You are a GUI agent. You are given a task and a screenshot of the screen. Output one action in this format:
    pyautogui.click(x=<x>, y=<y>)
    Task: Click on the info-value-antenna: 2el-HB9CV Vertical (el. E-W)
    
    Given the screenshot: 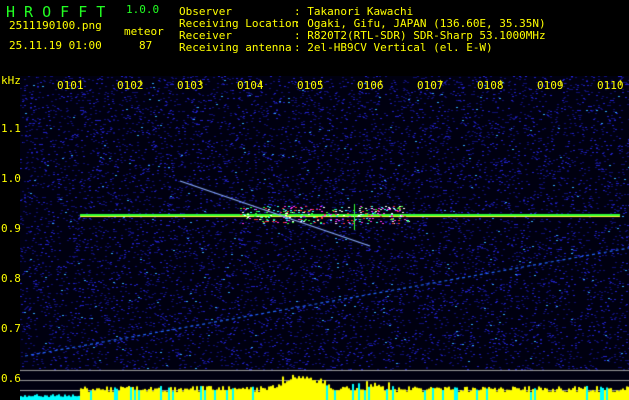 What is the action you would take?
    pyautogui.click(x=400, y=47)
    